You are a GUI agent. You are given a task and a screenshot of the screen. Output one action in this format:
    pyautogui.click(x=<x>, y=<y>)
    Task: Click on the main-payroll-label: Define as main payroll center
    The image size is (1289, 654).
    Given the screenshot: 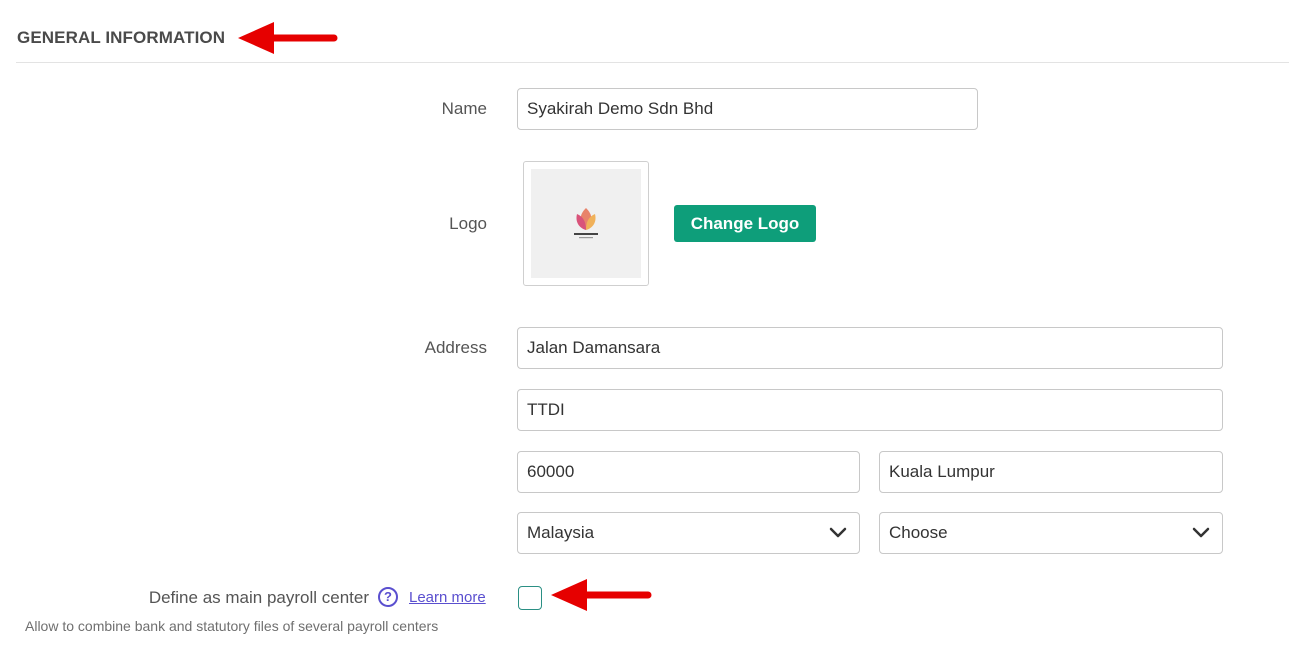 What is the action you would take?
    pyautogui.click(x=258, y=597)
    